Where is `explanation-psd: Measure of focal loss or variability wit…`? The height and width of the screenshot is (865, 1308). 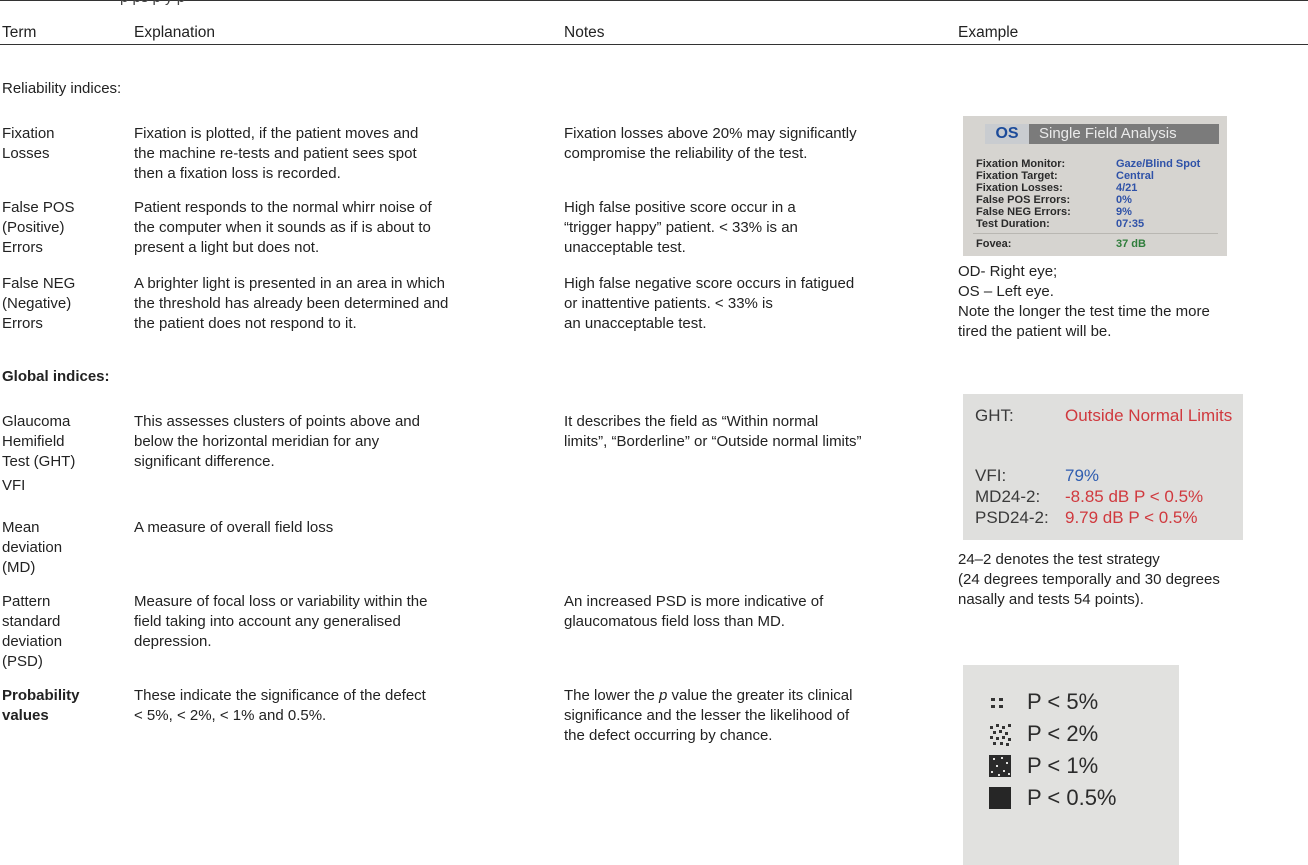 explanation-psd: Measure of focal loss or variability wit… is located at coordinates (281, 621).